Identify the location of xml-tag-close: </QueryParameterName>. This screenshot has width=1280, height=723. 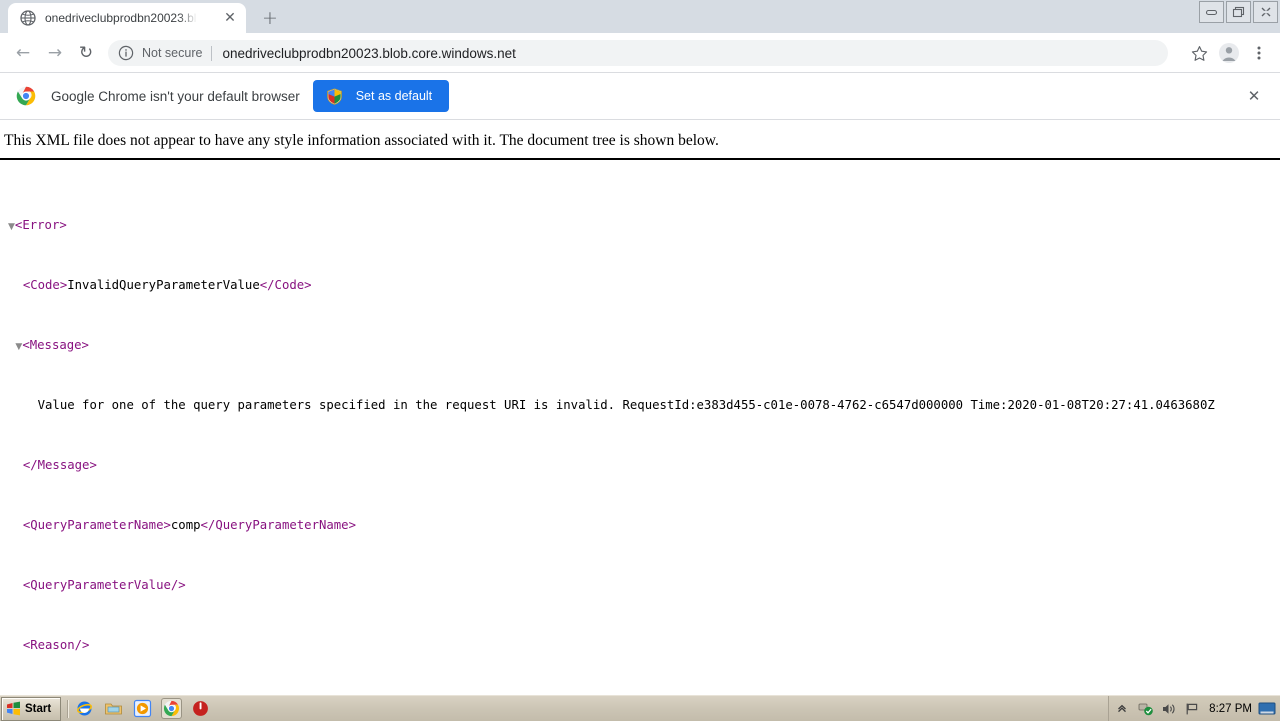
(278, 525).